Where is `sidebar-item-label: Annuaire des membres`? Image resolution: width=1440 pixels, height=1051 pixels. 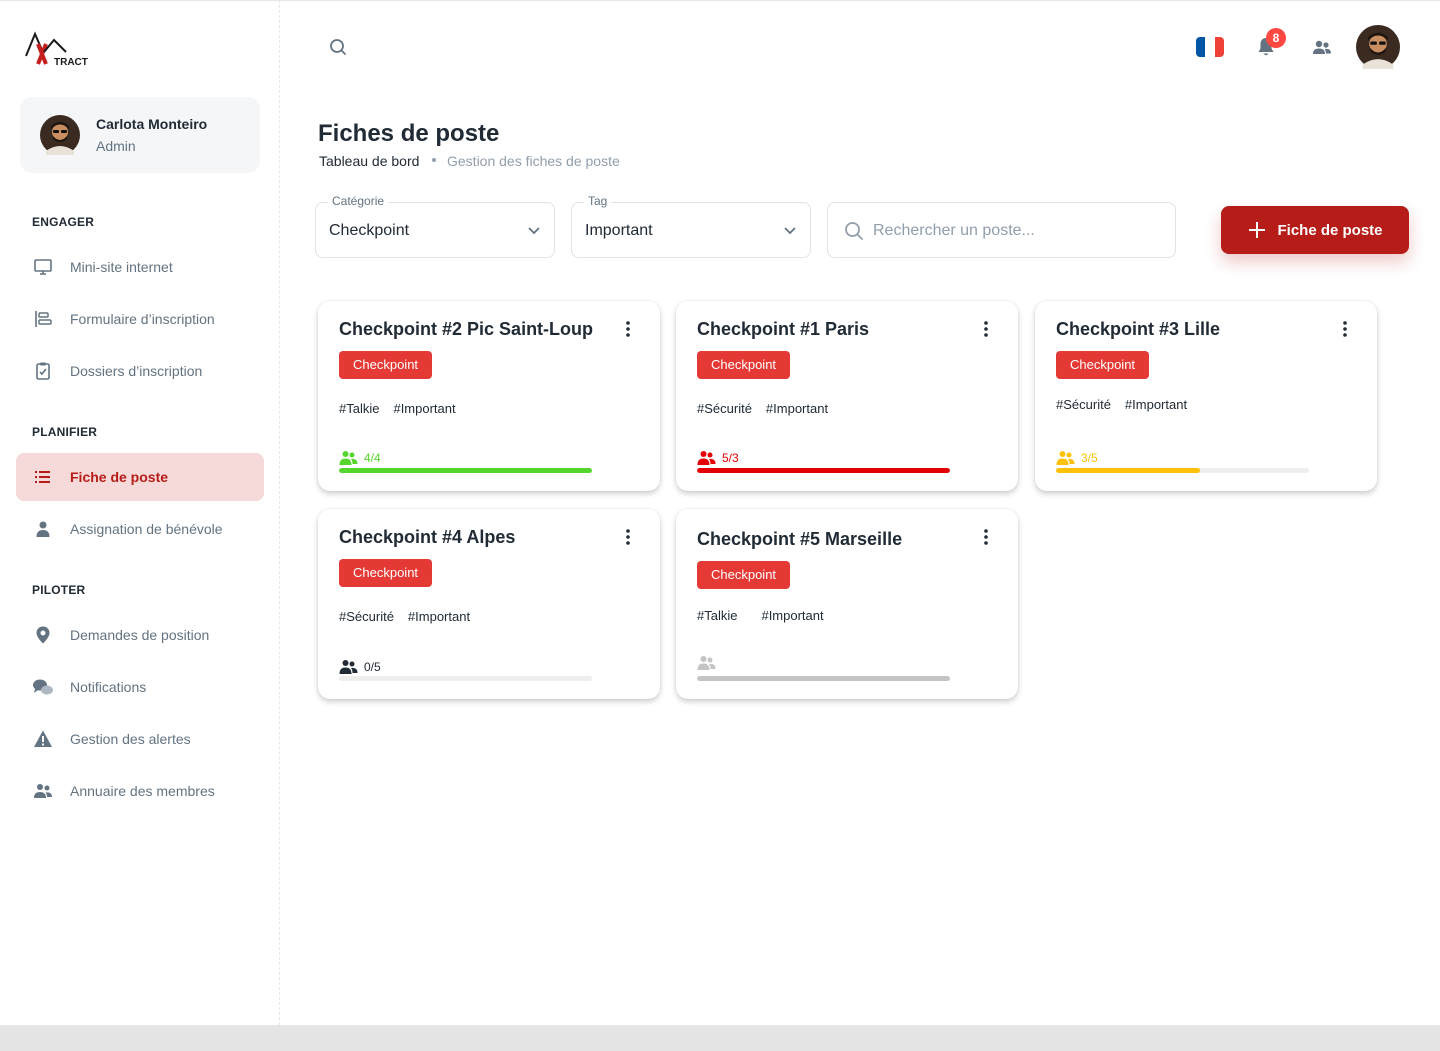 sidebar-item-label: Annuaire des membres is located at coordinates (142, 791).